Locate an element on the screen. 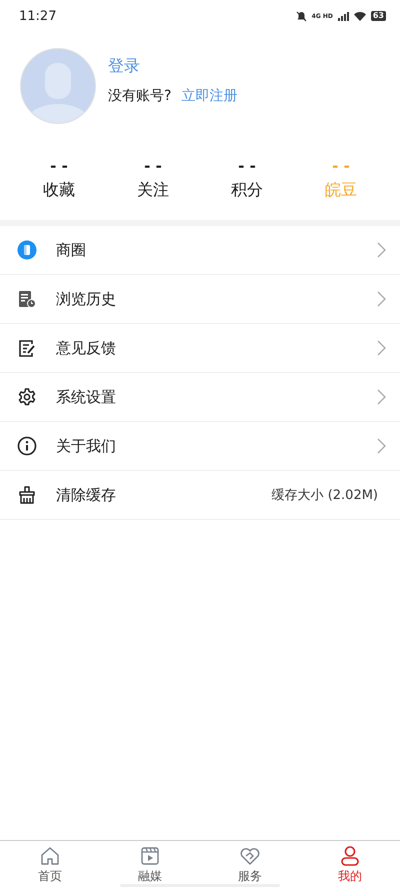  wifi-icon is located at coordinates (360, 16).